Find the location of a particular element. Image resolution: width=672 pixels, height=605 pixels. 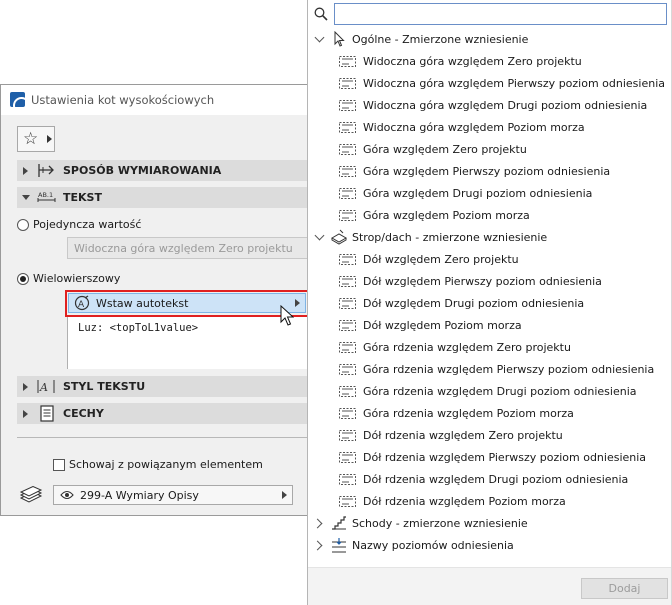

section-text-style: A STYL TEKSTU is located at coordinates (163, 386).